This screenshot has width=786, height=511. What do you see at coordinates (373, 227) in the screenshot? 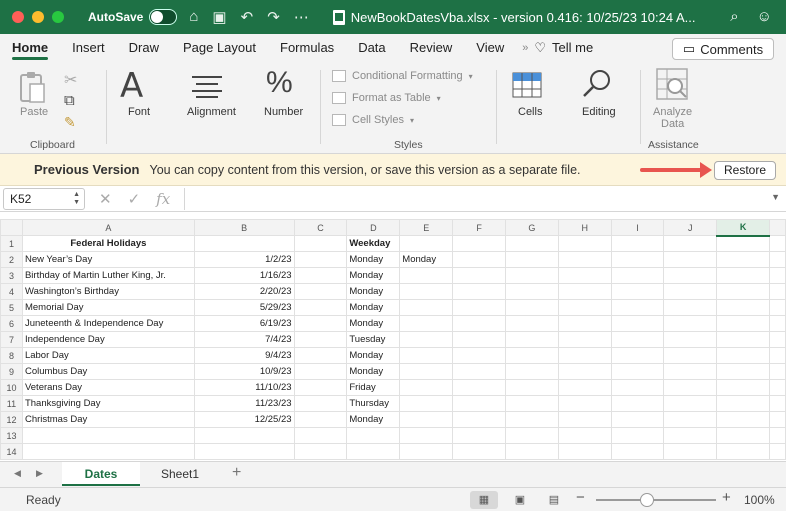
I see `column-header-d: D` at bounding box center [373, 227].